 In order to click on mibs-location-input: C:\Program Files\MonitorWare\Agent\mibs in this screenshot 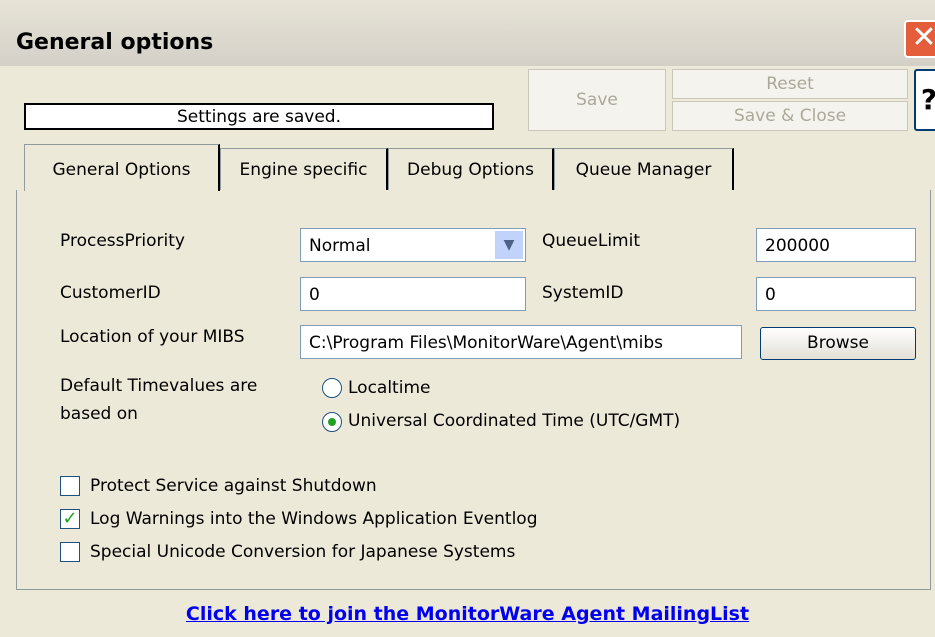, I will do `click(521, 342)`.